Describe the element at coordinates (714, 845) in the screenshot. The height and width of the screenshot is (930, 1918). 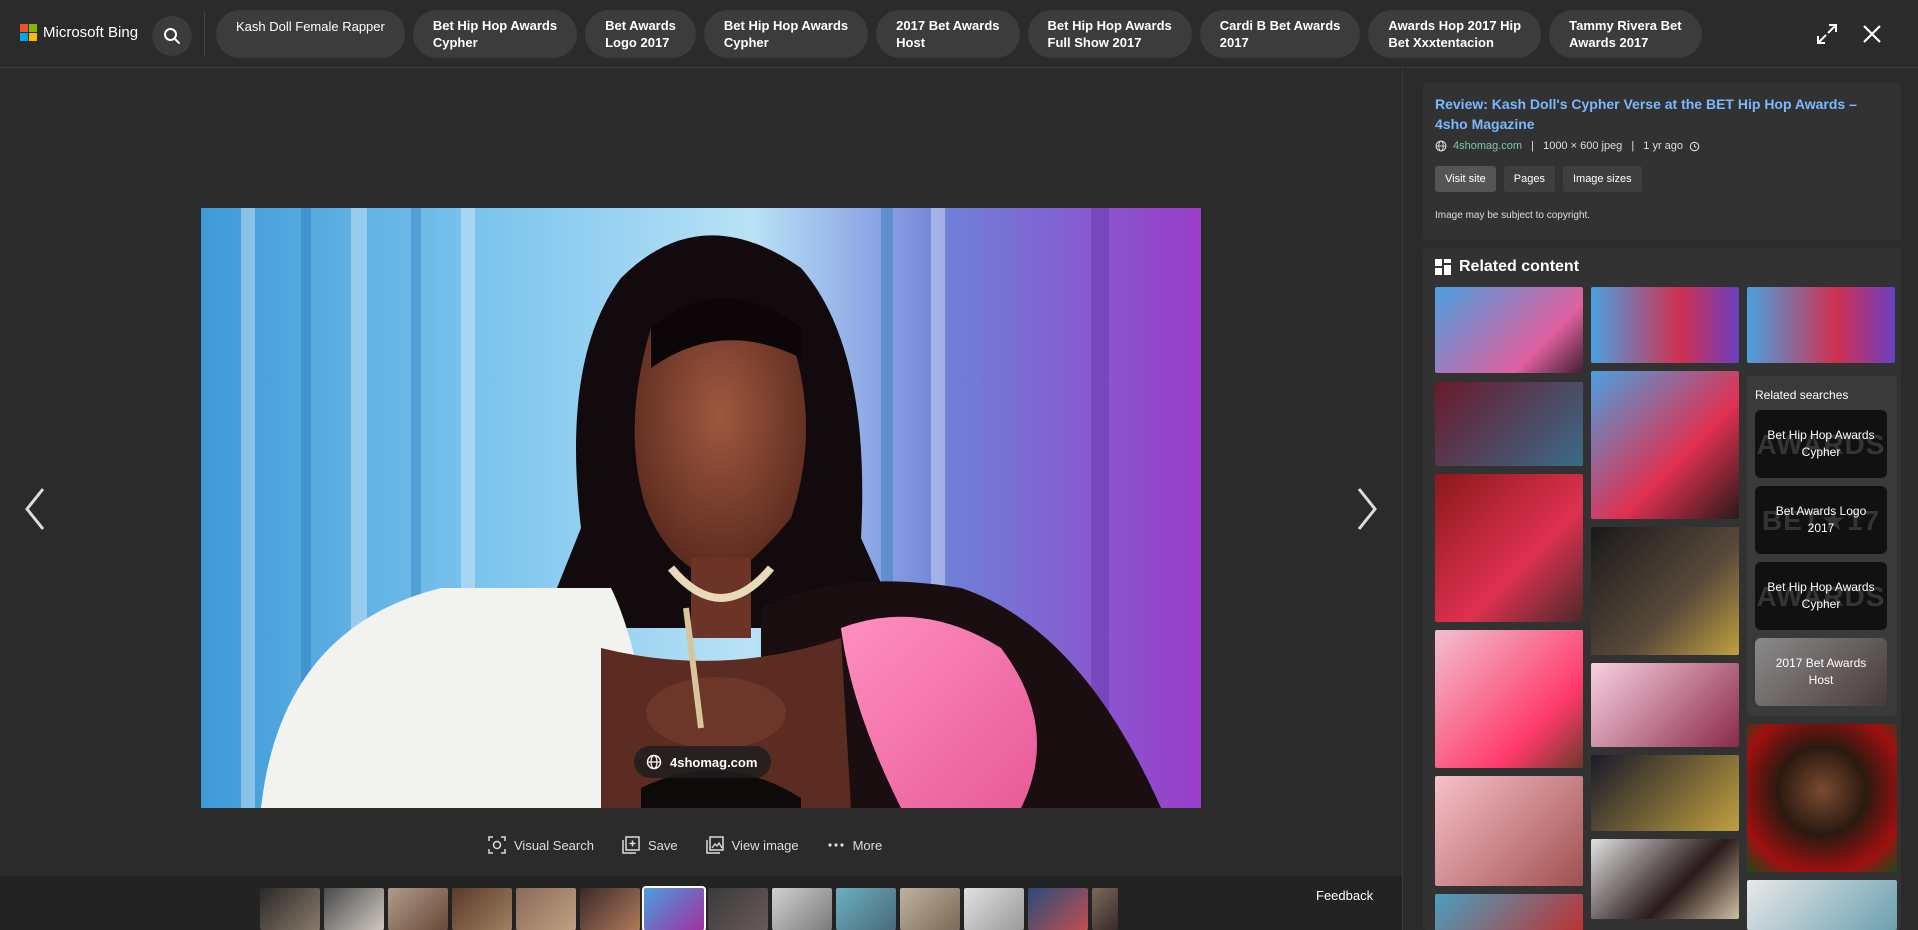
I see `view-image-icon` at that location.